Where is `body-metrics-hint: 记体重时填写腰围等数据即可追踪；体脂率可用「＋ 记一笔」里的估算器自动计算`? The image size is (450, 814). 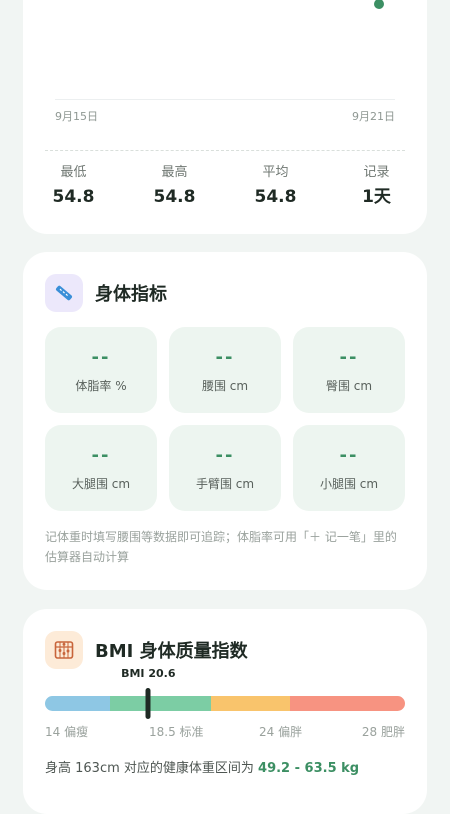 body-metrics-hint: 记体重时填写腰围等数据即可追踪；体脂率可用「＋ 记一笔」里的估算器自动计算 is located at coordinates (221, 547).